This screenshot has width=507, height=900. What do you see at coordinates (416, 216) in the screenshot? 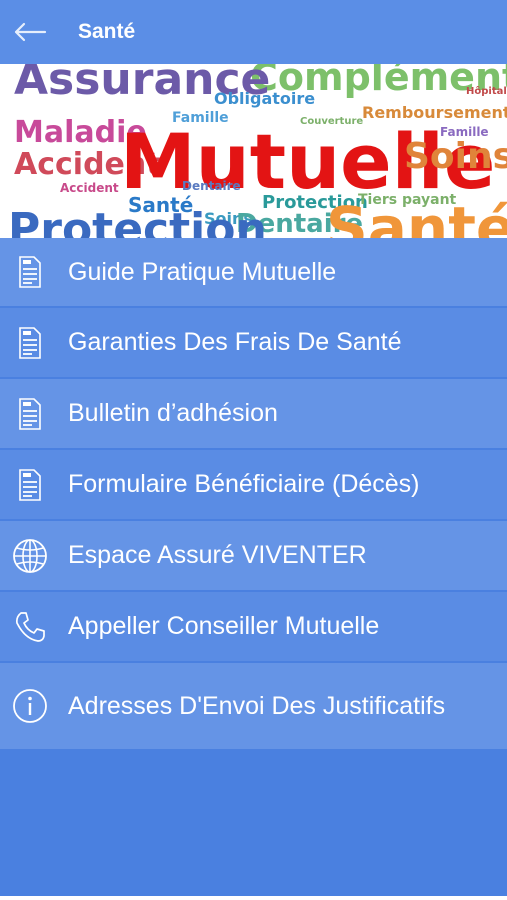
I see `banner-word: Santé` at bounding box center [416, 216].